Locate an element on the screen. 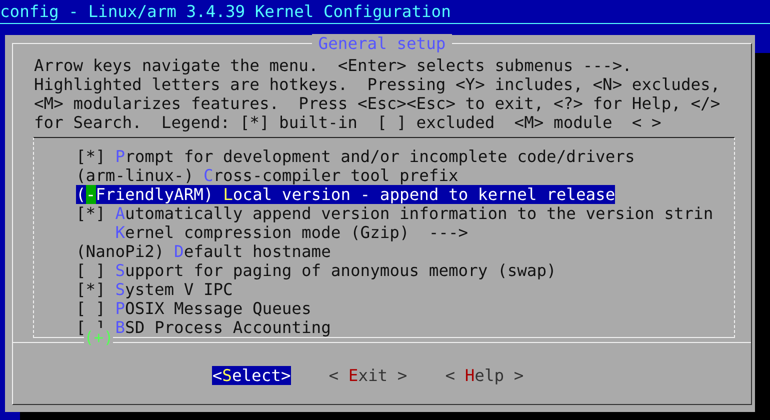  menu-item: [ ] Support for paging of anonymous memory (swap) is located at coordinates (316, 270).